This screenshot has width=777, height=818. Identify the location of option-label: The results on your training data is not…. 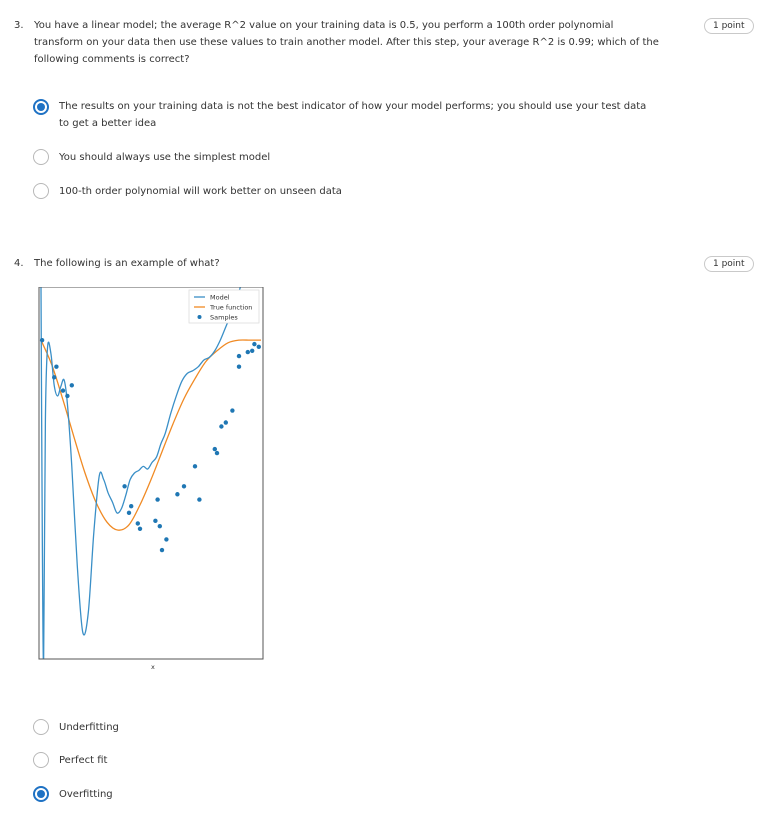
(353, 115).